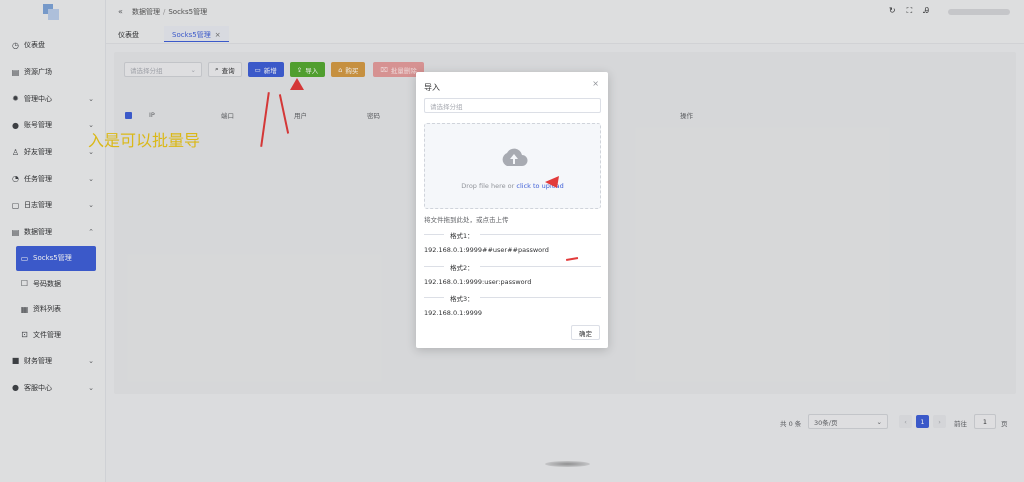  I want to click on format-example: 192.168.0.1:9999:user:password, so click(478, 282).